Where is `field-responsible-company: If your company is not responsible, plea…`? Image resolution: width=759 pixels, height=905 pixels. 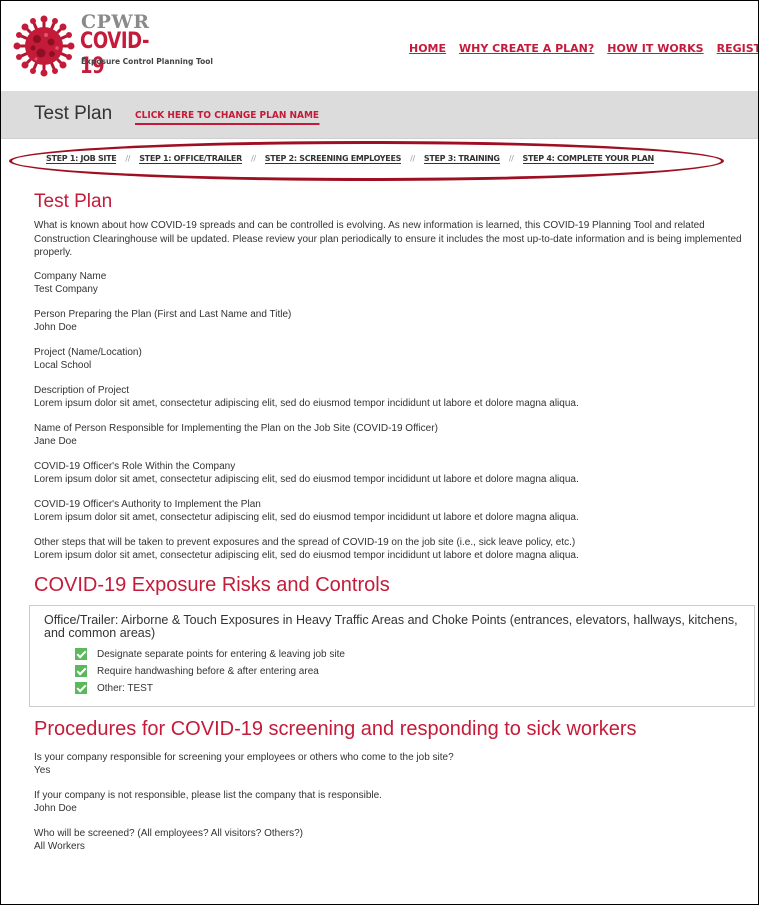
field-responsible-company: If your company is not responsible, plea… is located at coordinates (396, 802).